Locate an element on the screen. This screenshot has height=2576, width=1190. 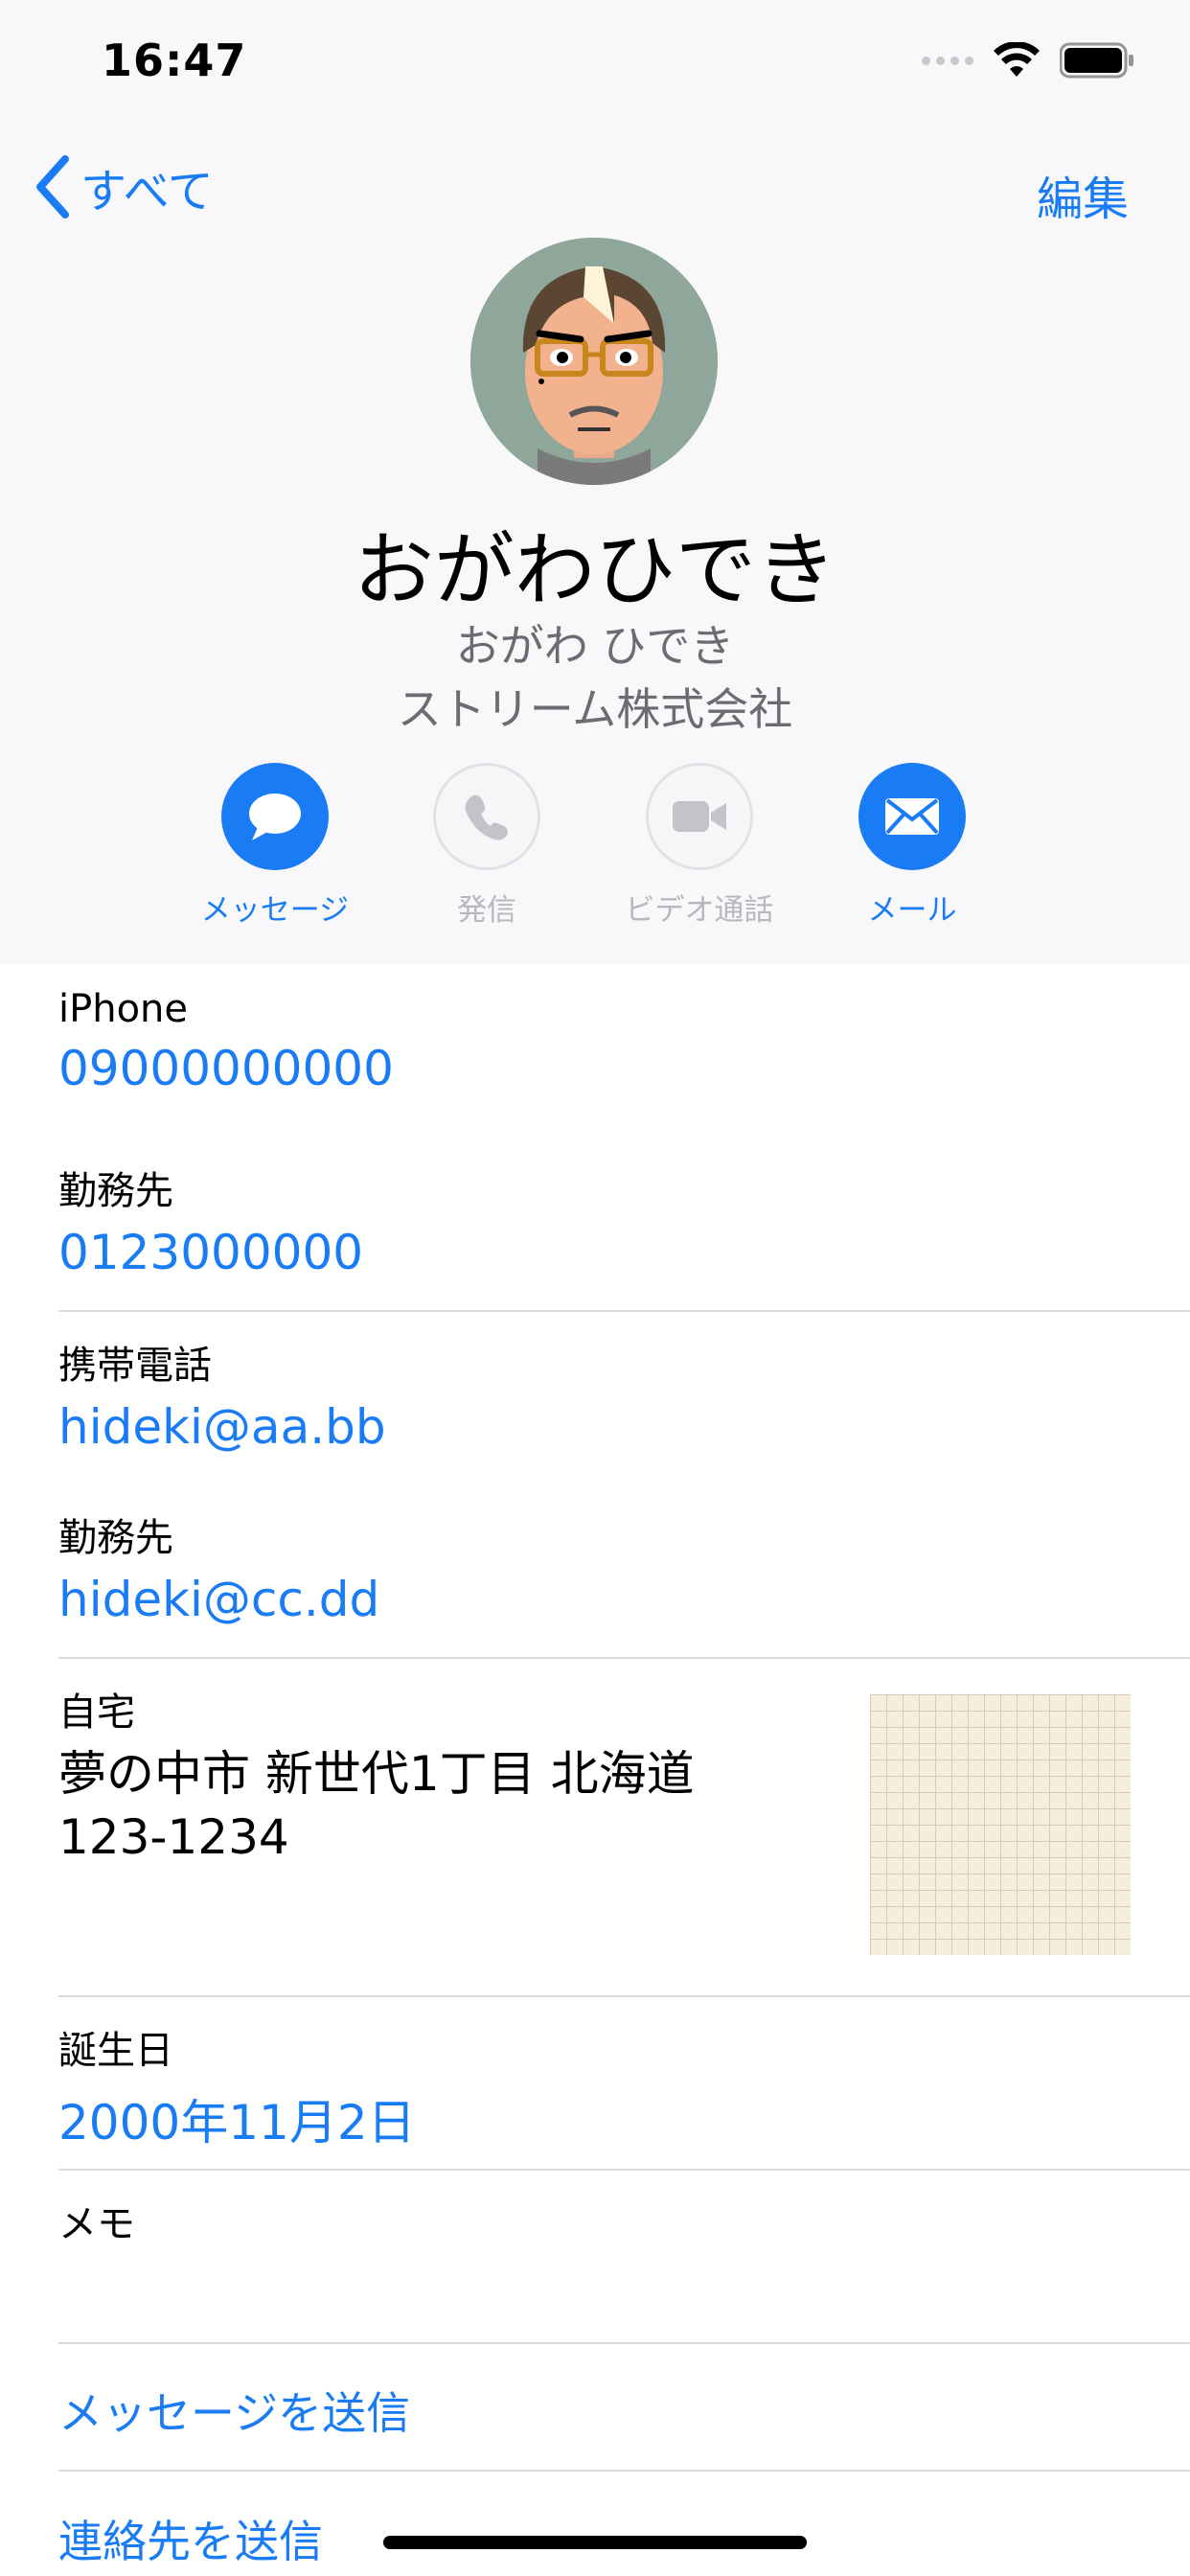
message-action-button: メッセージ is located at coordinates (275, 846).